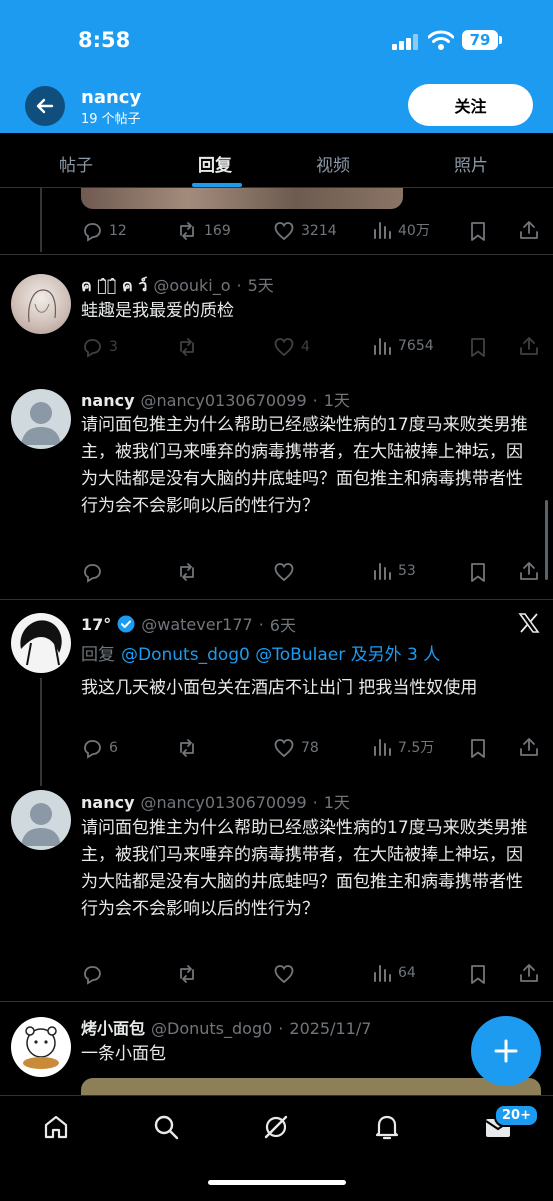 The width and height of the screenshot is (553, 1201). What do you see at coordinates (394, 571) in the screenshot?
I see `views-action: 53` at bounding box center [394, 571].